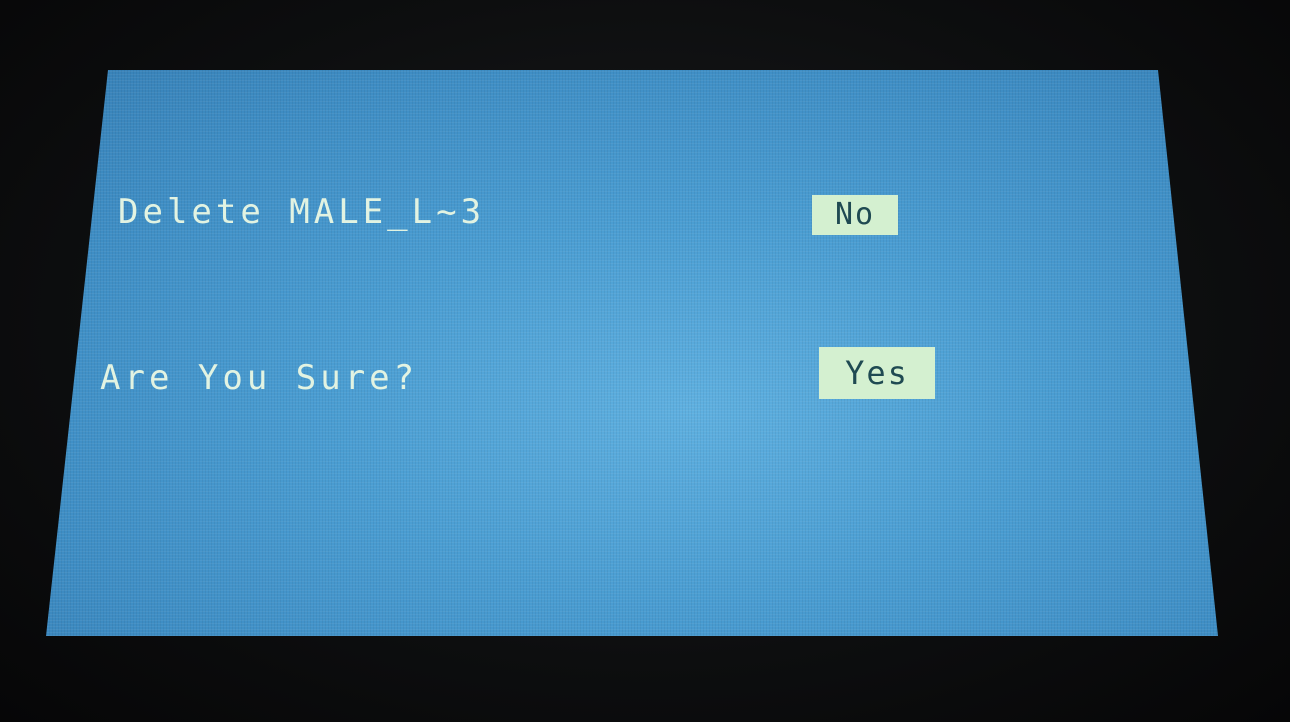 The height and width of the screenshot is (722, 1290). I want to click on no-button: No, so click(855, 215).